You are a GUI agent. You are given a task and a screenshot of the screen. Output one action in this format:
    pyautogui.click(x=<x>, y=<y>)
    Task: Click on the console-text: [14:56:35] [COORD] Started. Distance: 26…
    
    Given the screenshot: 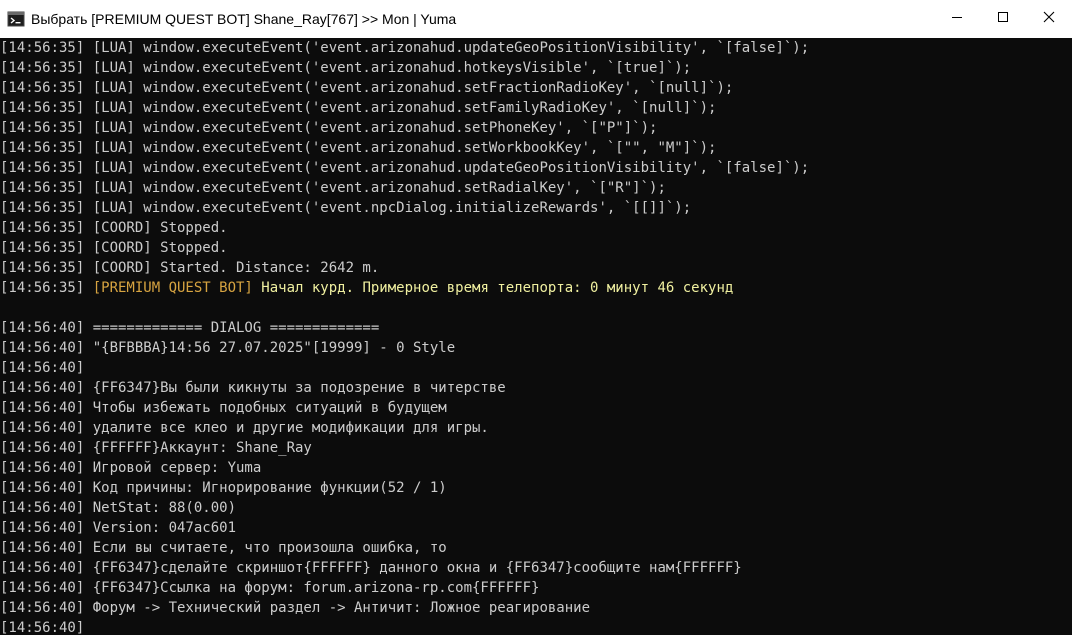 What is the action you would take?
    pyautogui.click(x=190, y=268)
    